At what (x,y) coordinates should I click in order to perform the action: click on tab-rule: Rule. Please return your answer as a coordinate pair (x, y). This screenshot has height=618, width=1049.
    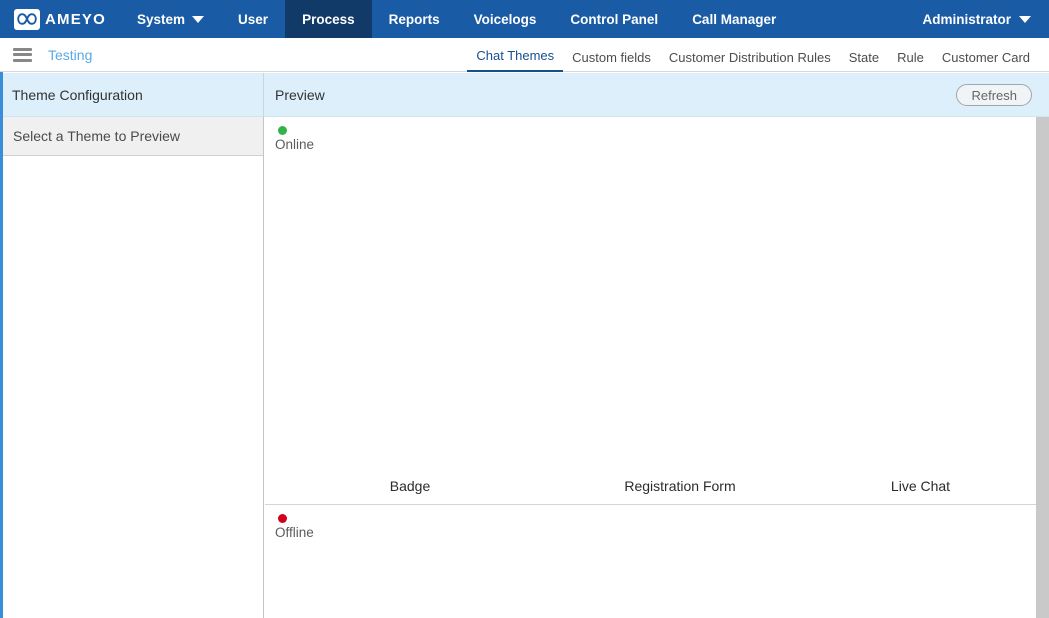
    Looking at the image, I should click on (910, 61).